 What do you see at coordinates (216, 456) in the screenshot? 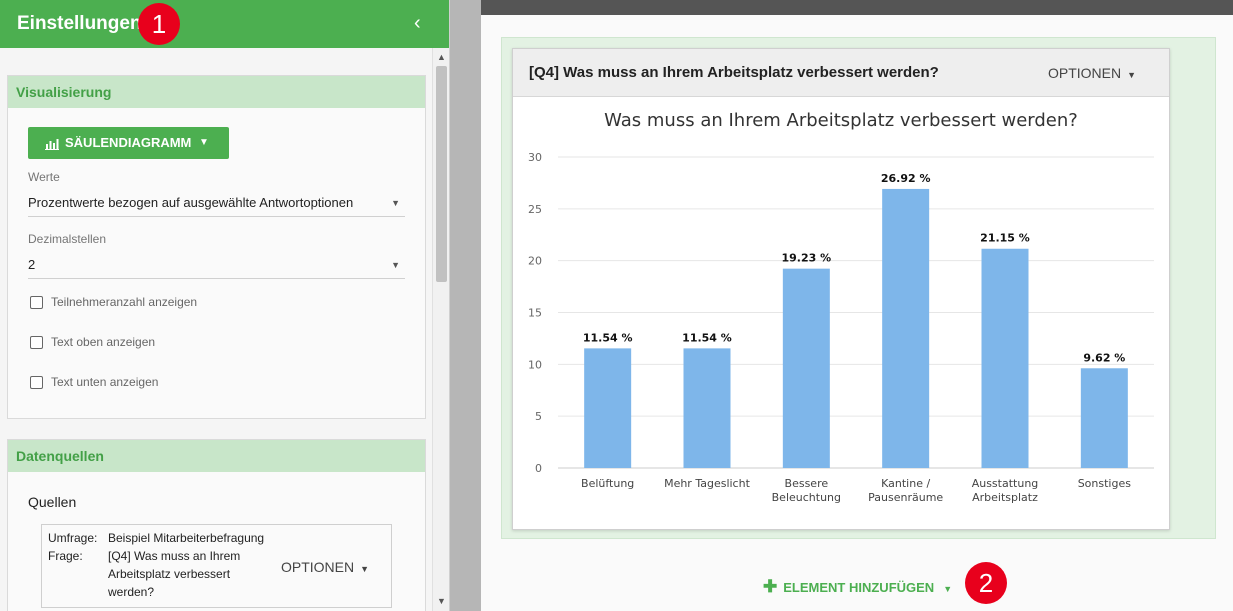
I see `datenquellen-heading: Datenquellen` at bounding box center [216, 456].